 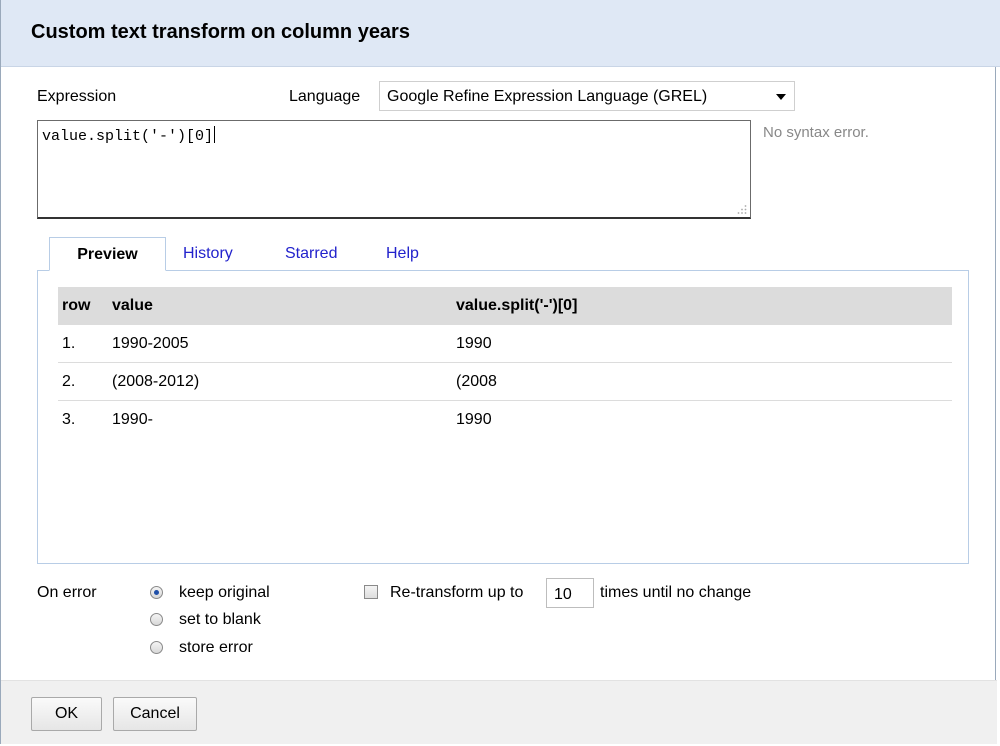 What do you see at coordinates (69, 419) in the screenshot?
I see `row-number: 3.` at bounding box center [69, 419].